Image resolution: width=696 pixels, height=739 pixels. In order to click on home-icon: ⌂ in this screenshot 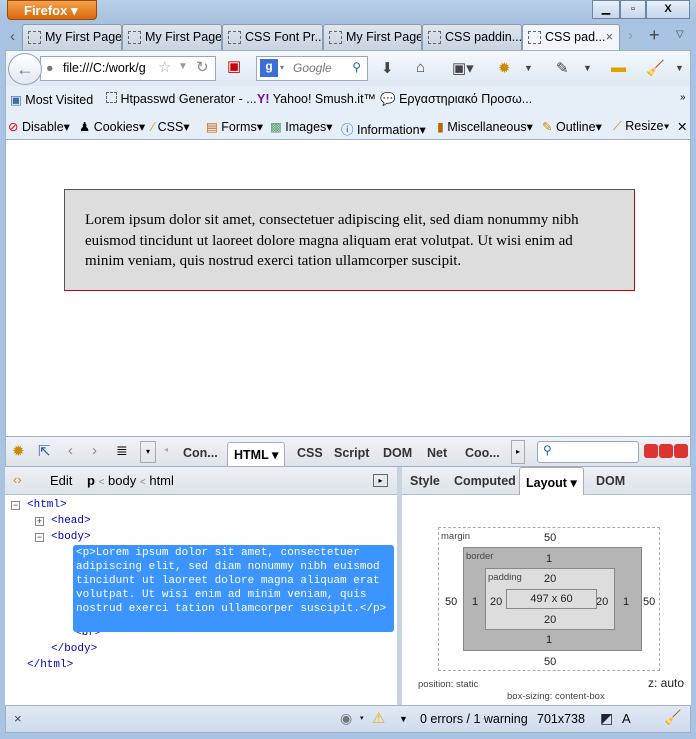, I will do `click(420, 67)`.